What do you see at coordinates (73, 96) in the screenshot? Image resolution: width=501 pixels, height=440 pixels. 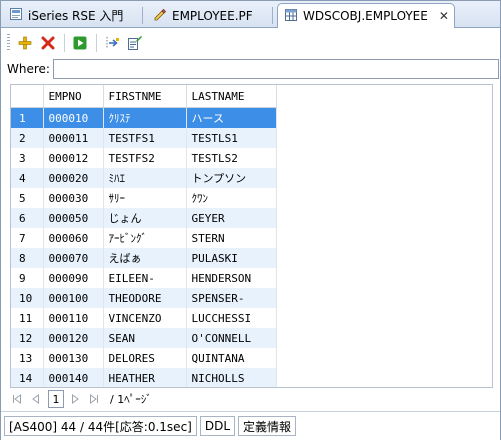 I see `column-header-empno: EMPNO` at bounding box center [73, 96].